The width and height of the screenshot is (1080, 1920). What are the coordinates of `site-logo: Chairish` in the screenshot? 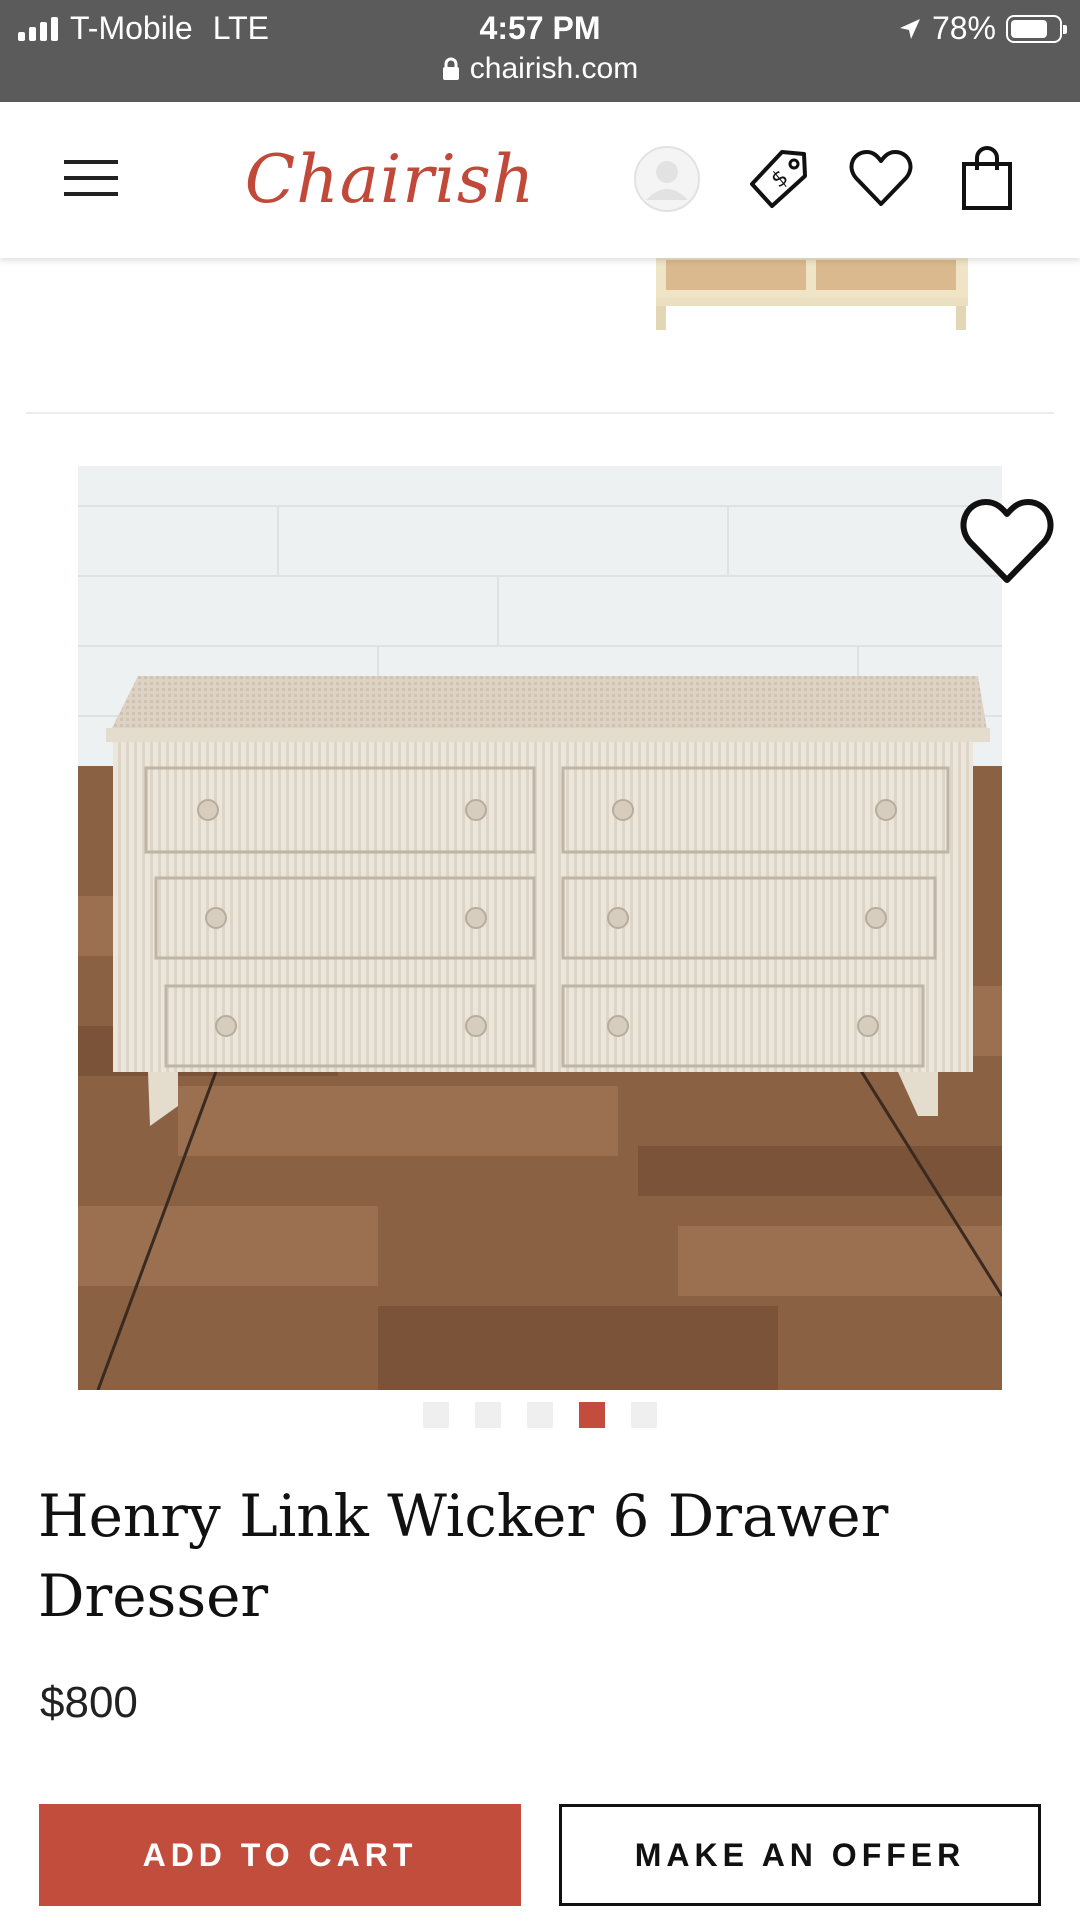 It's located at (390, 179).